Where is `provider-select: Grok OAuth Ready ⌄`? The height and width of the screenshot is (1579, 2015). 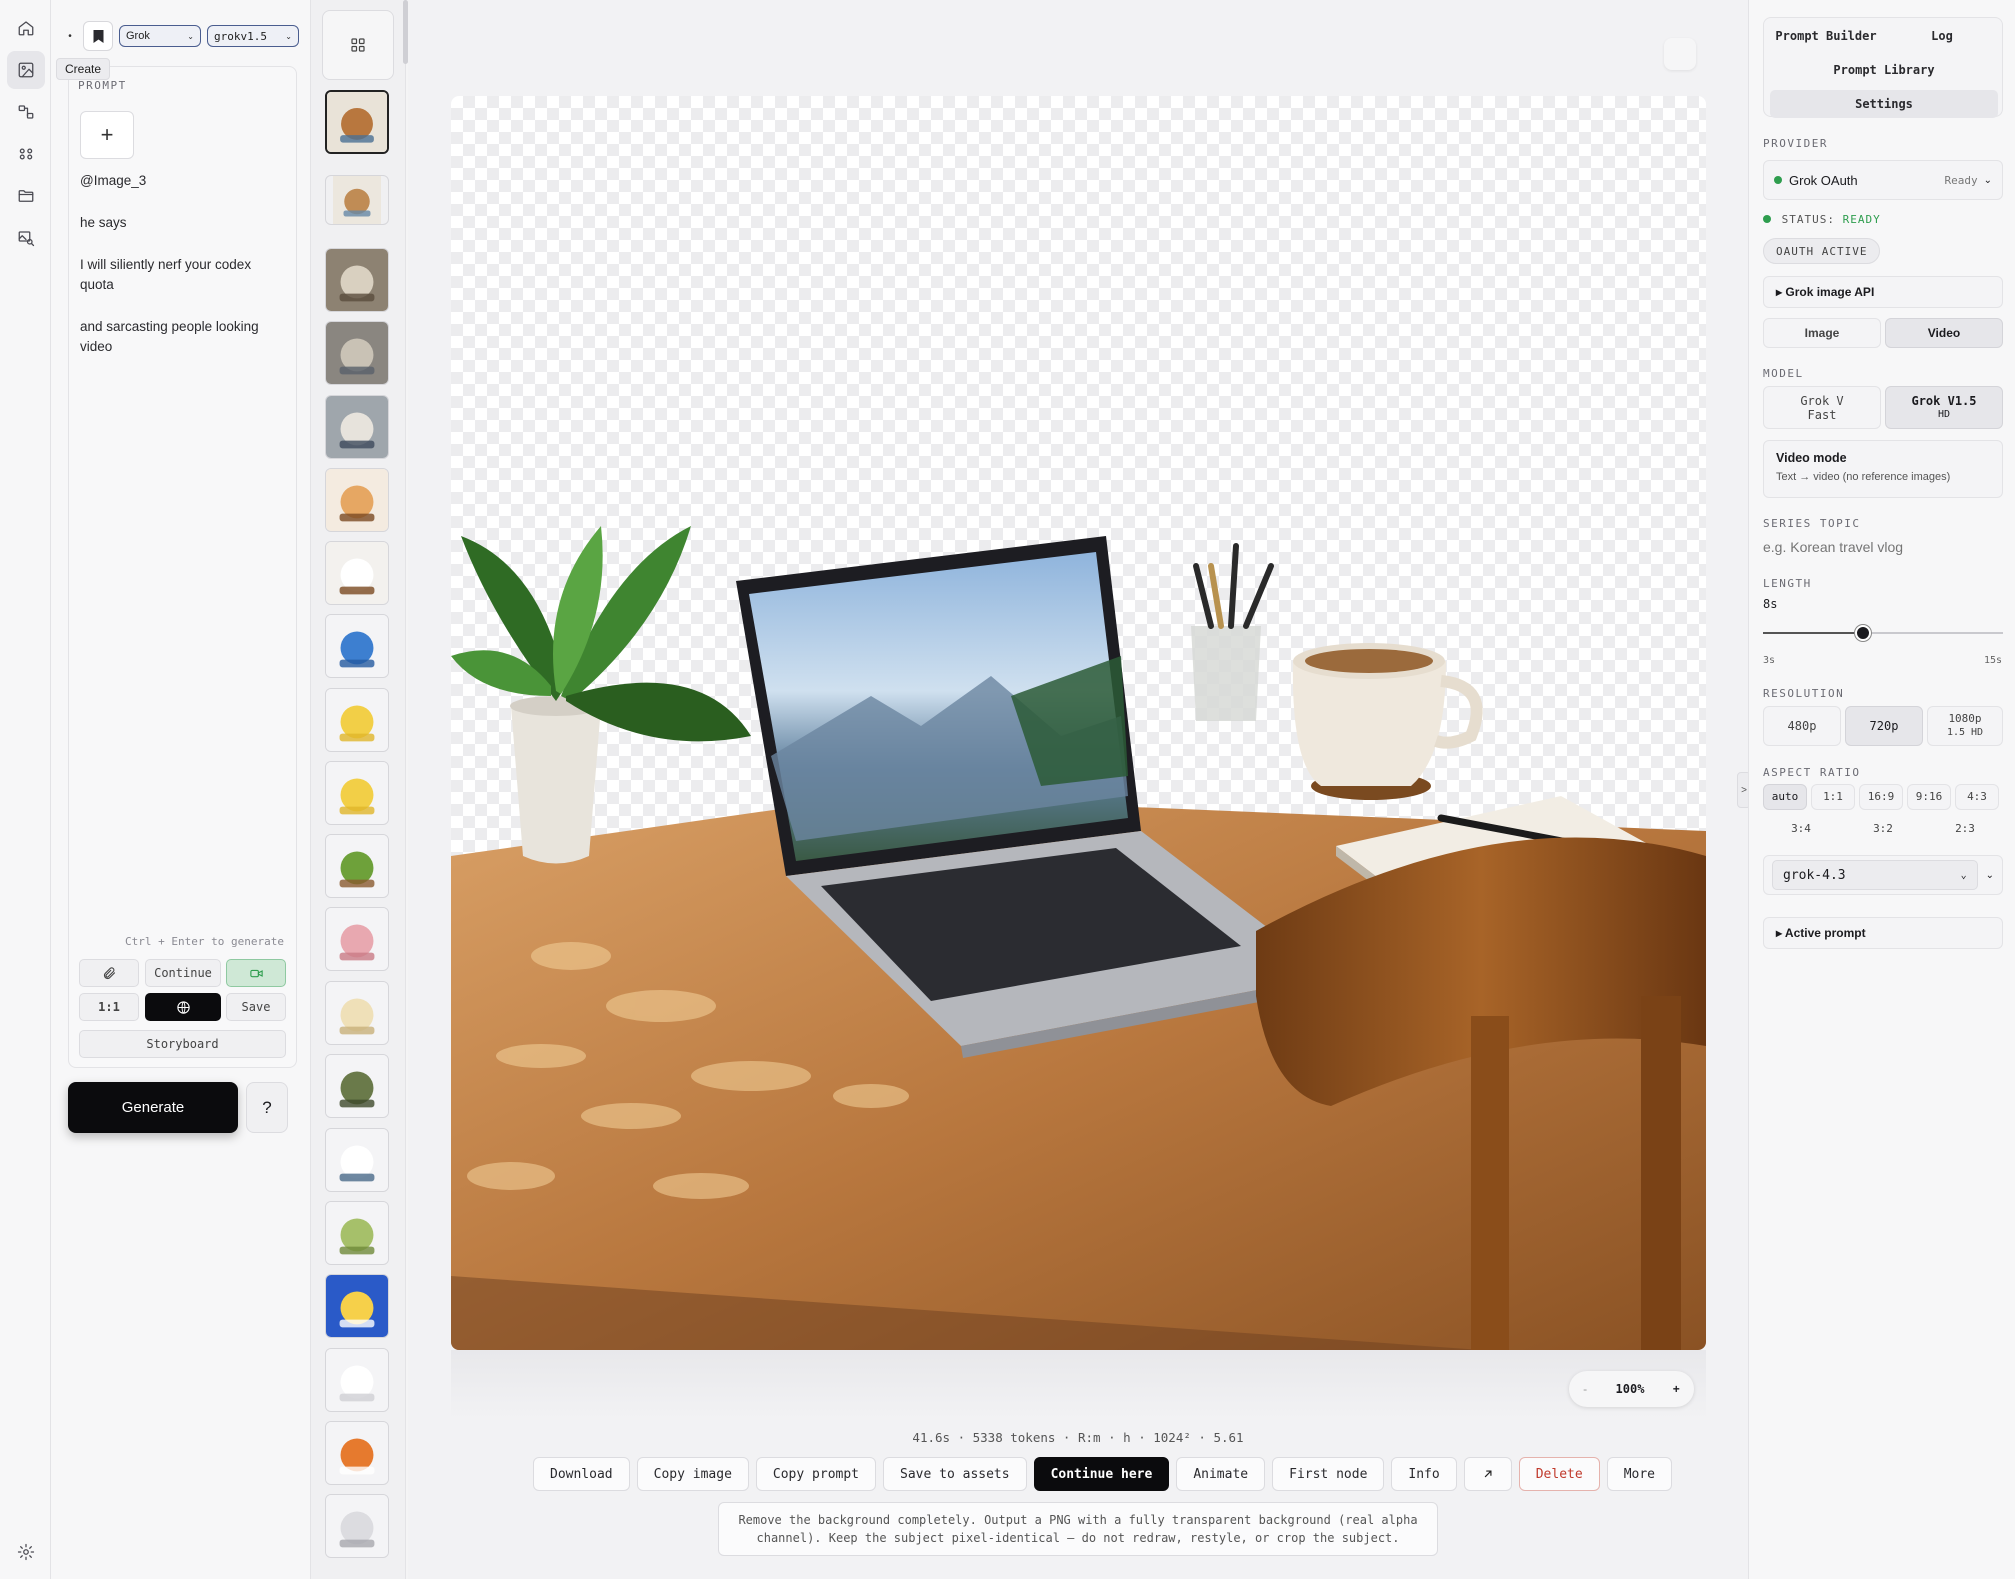 provider-select: Grok OAuth Ready ⌄ is located at coordinates (1883, 180).